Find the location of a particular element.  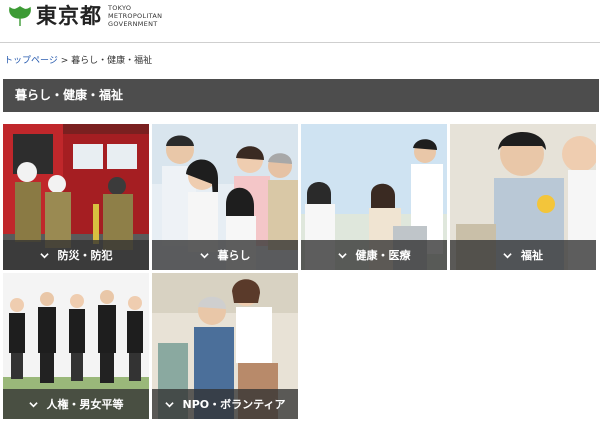

tile-npo-volunteer: NPO・ボランティア is located at coordinates (225, 346).